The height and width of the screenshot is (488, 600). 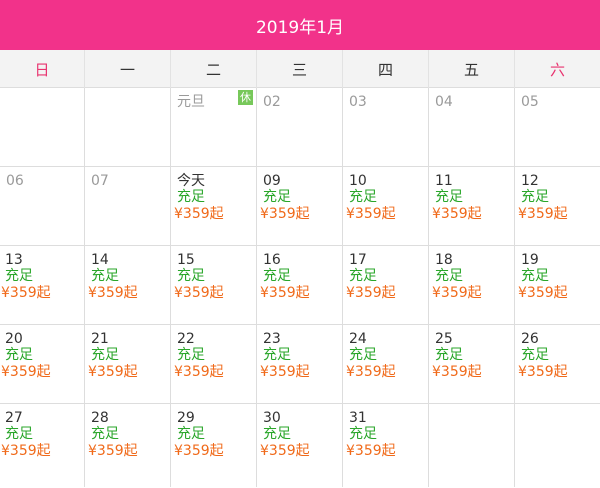 I want to click on calendar-day-cell: 07, so click(x=127, y=206).